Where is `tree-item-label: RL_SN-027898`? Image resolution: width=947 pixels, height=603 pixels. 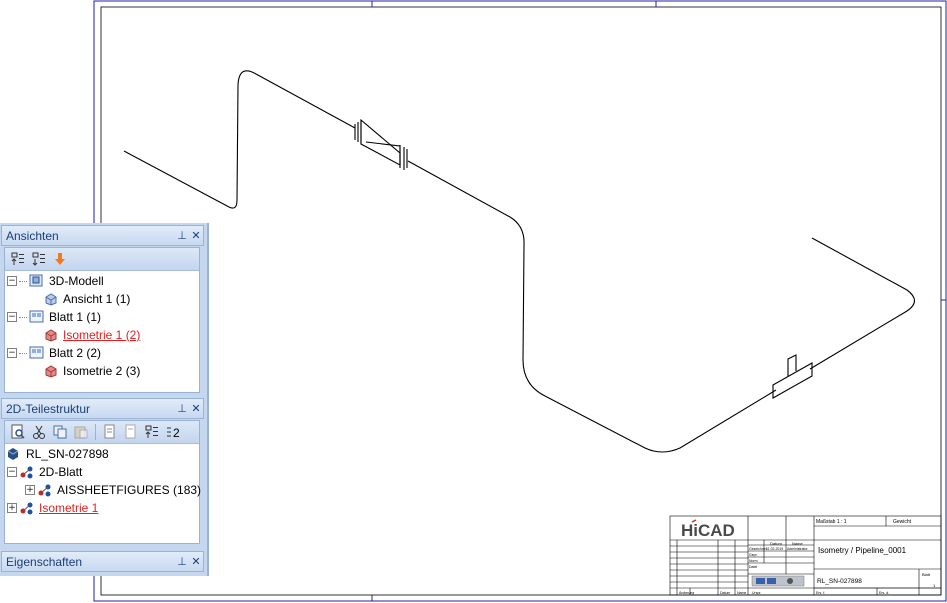 tree-item-label: RL_SN-027898 is located at coordinates (67, 454).